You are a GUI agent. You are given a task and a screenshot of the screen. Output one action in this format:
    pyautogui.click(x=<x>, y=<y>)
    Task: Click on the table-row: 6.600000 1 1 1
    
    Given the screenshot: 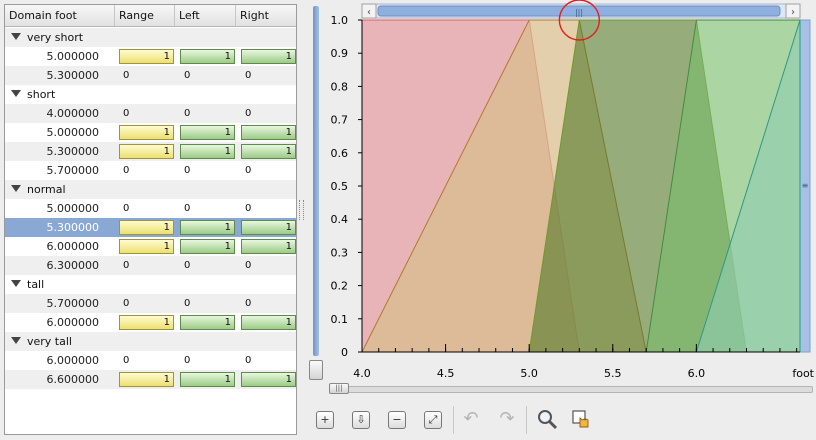 What is the action you would take?
    pyautogui.click(x=150, y=379)
    